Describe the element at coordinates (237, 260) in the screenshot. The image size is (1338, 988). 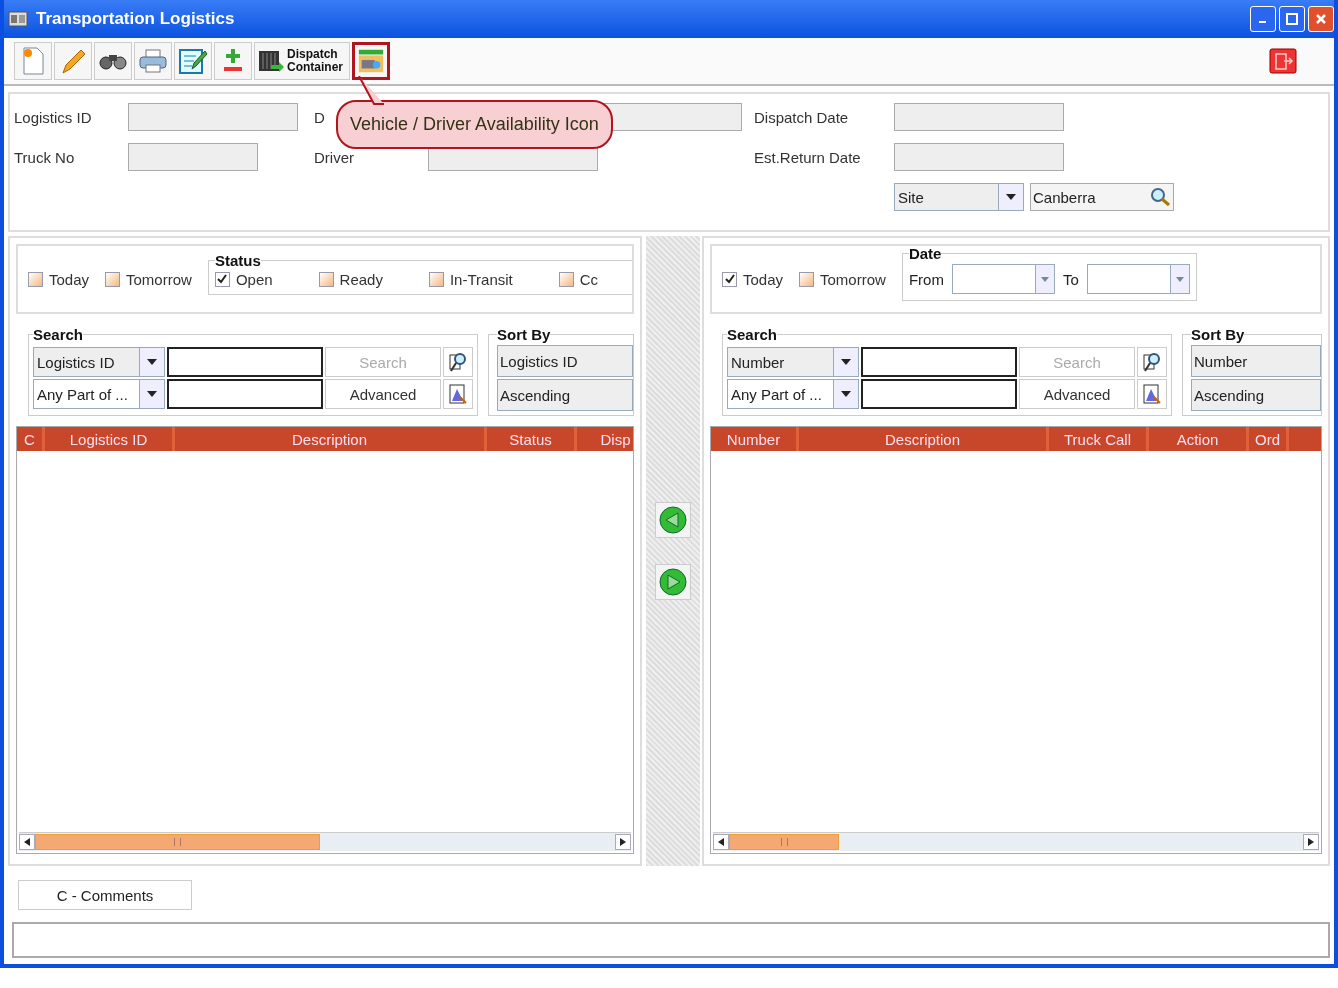
I see `group-title: Status` at that location.